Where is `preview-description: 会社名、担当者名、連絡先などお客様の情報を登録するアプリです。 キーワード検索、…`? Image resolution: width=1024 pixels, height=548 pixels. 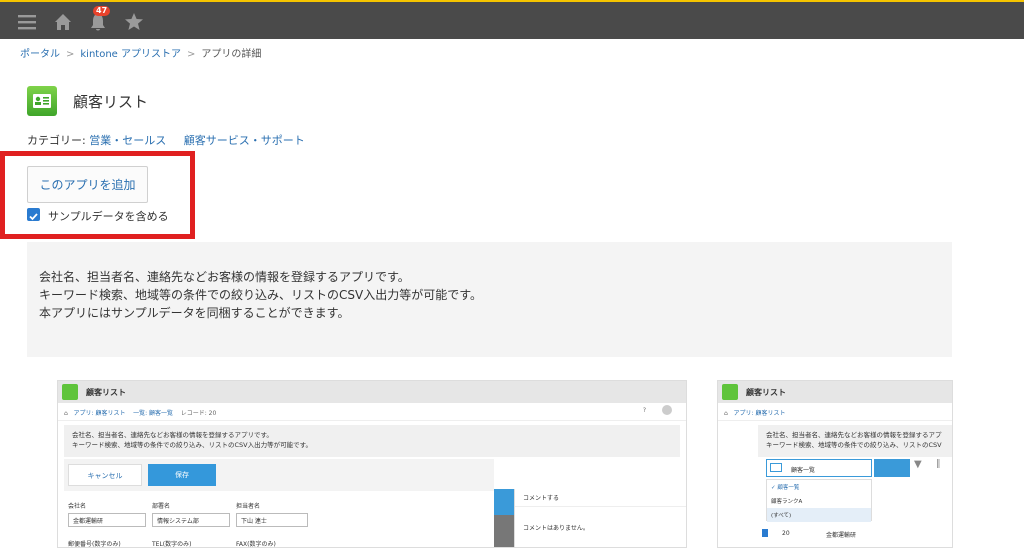 preview-description: 会社名、担当者名、連絡先などお客様の情報を登録するアプリです。 キーワード検索、… is located at coordinates (372, 441).